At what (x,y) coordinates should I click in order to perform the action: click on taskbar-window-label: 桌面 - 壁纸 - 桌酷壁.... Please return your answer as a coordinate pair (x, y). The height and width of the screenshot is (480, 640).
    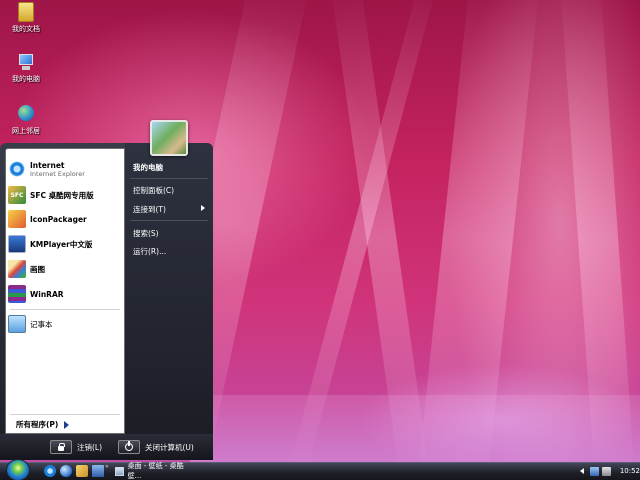
    Looking at the image, I should click on (155, 471).